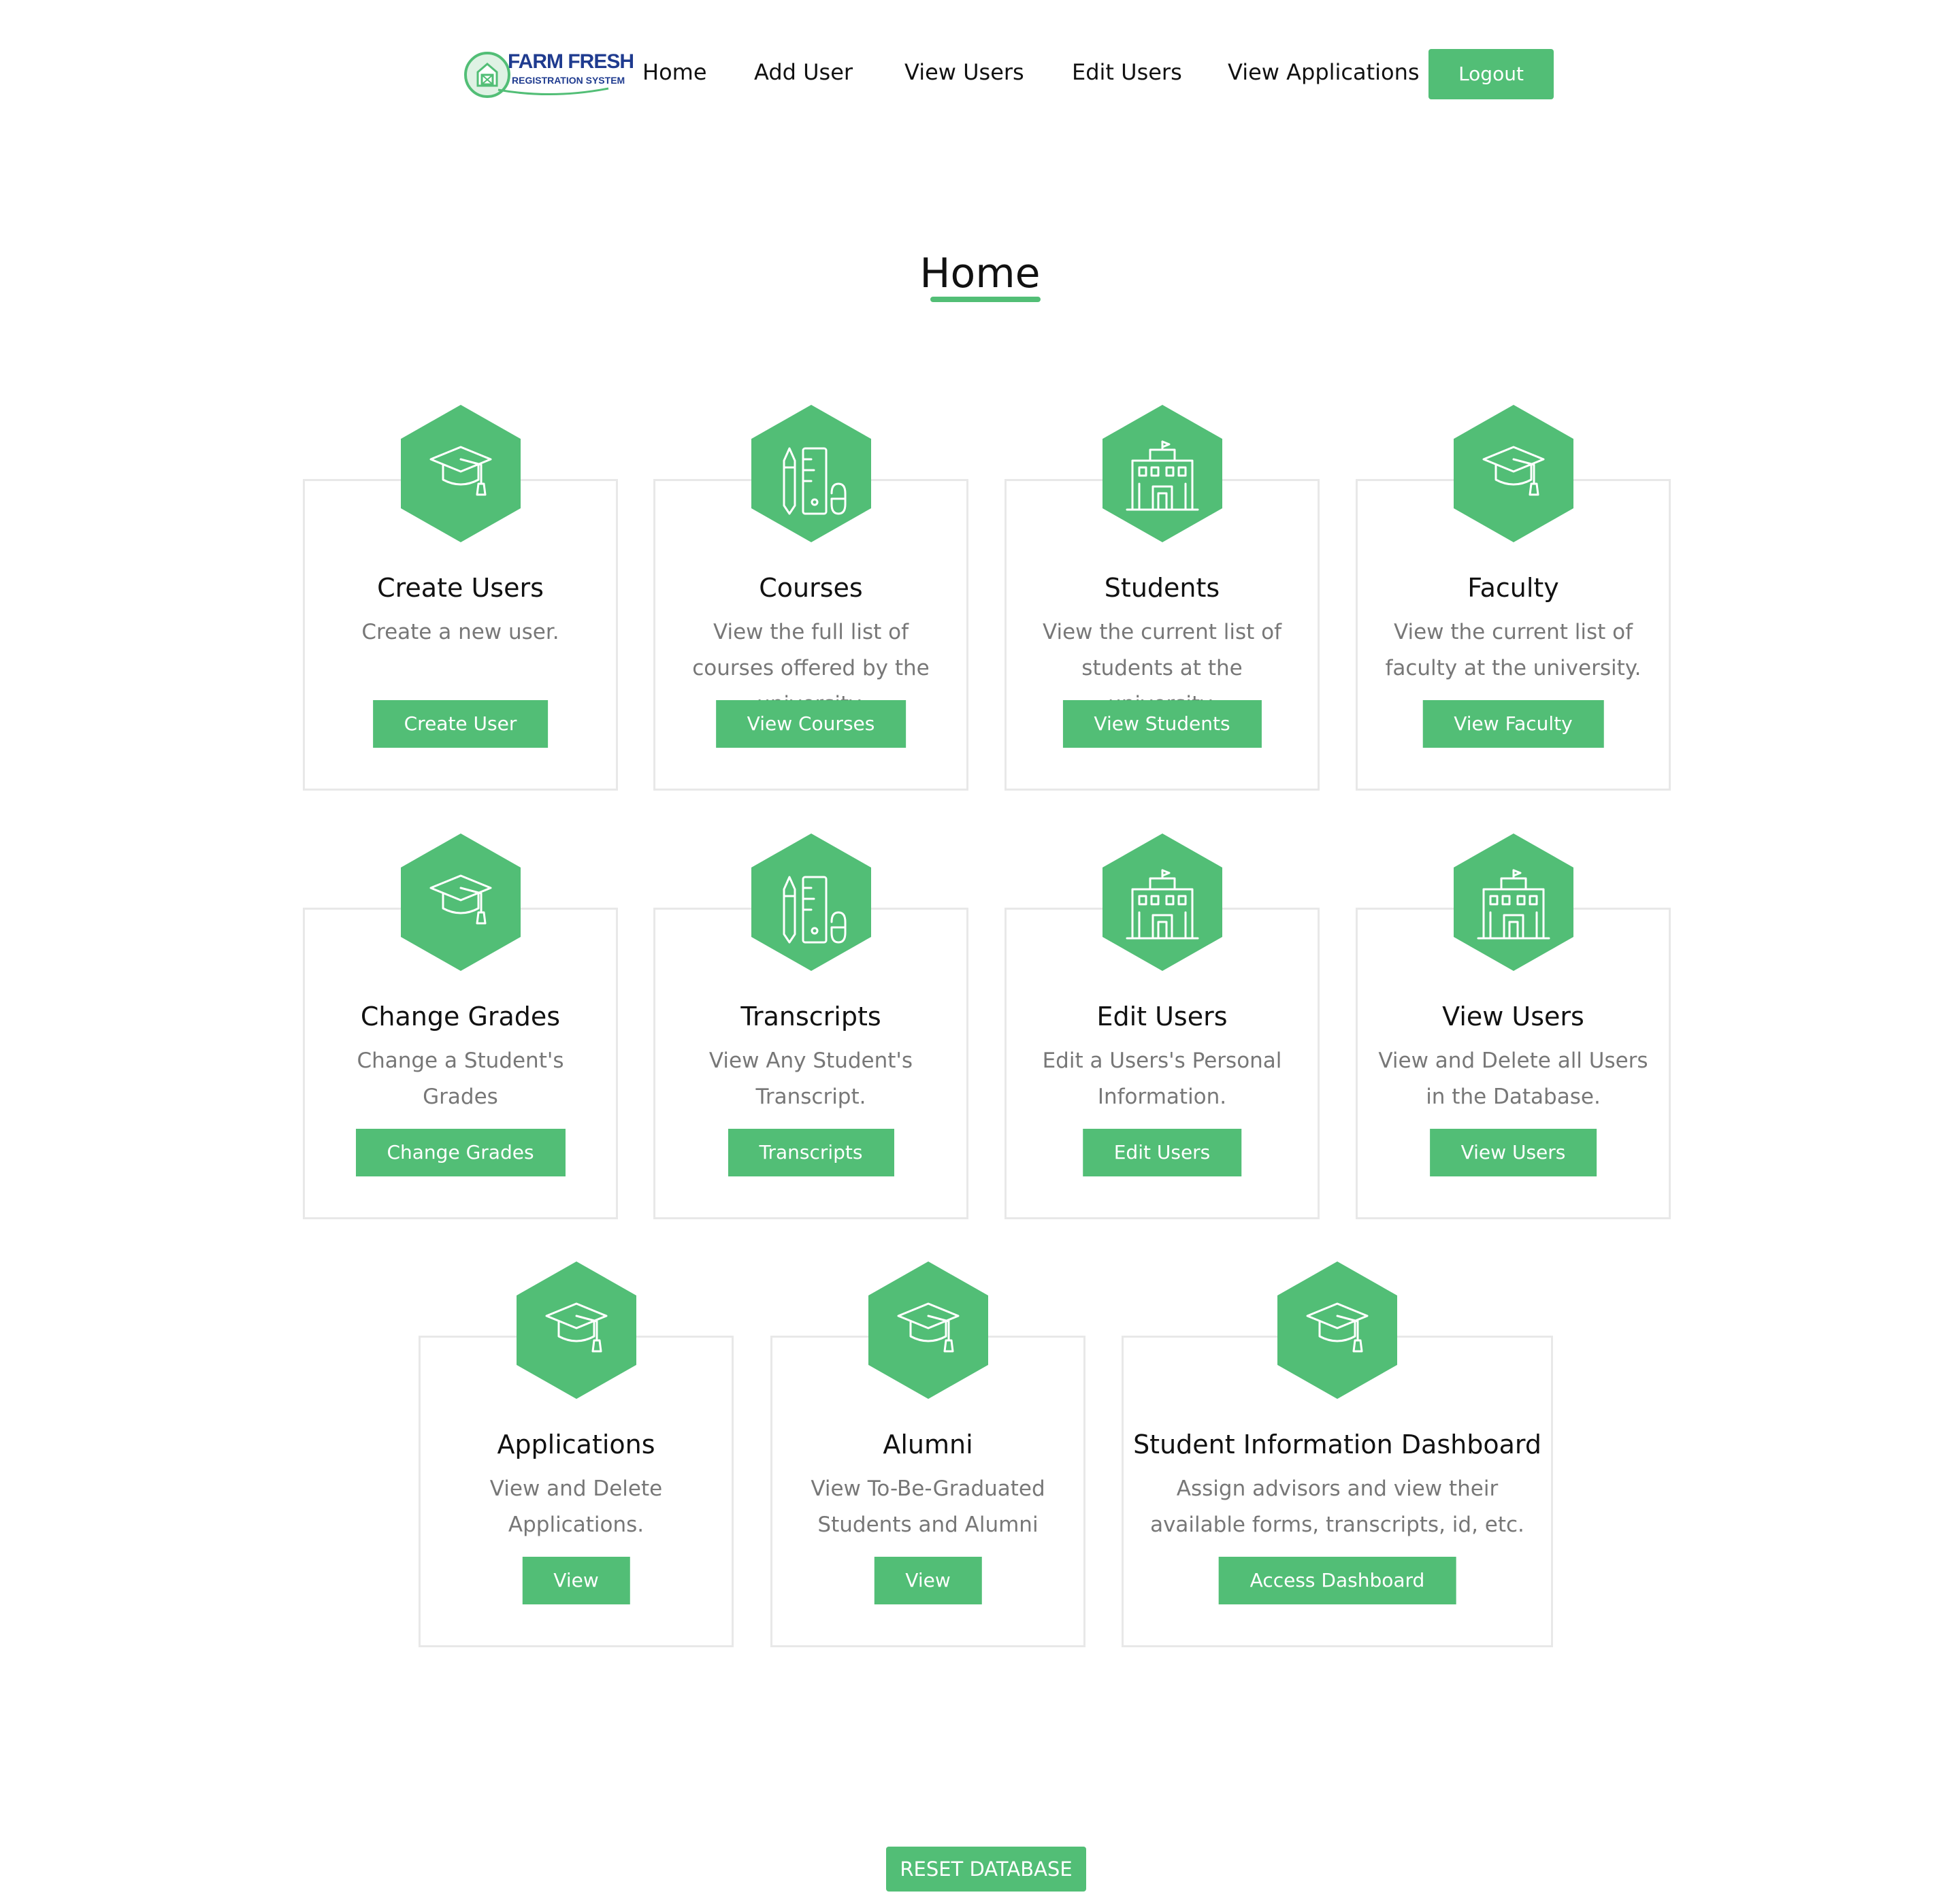 The height and width of the screenshot is (1899, 1960). I want to click on logout-button: Logout, so click(1491, 74).